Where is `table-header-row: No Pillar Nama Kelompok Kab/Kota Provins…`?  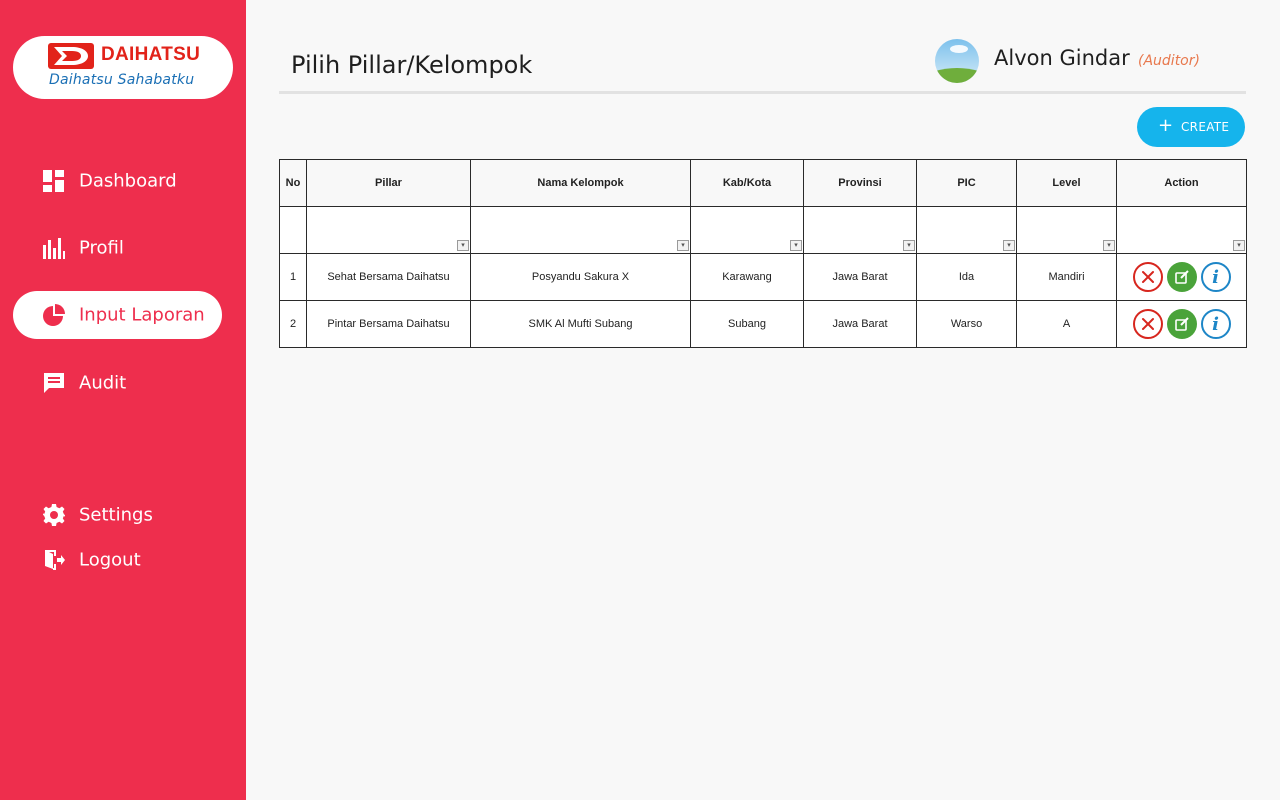
table-header-row: No Pillar Nama Kelompok Kab/Kota Provins… is located at coordinates (763, 183).